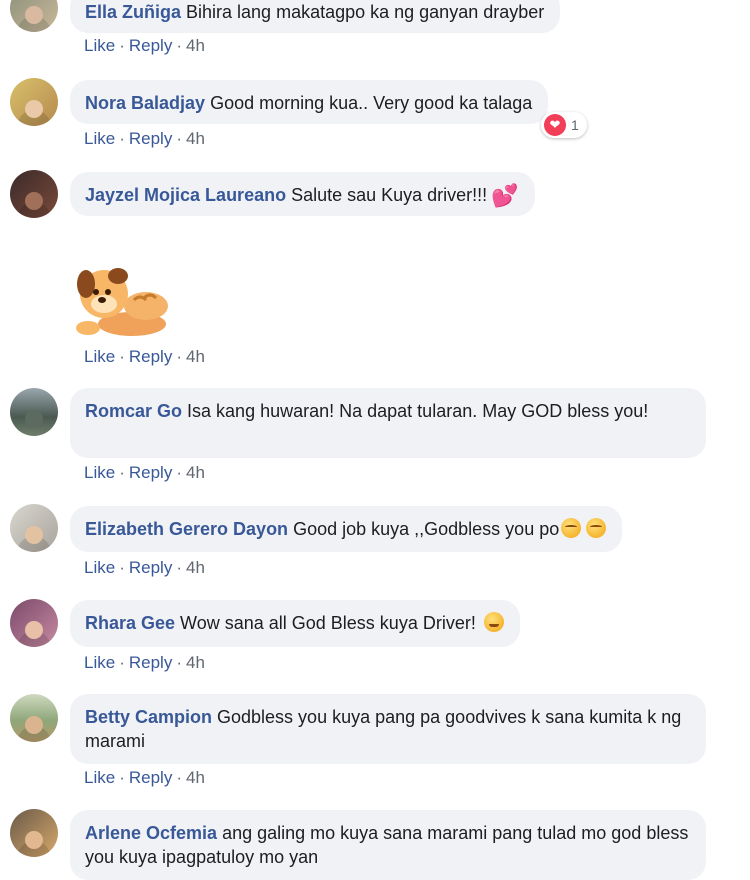 This screenshot has width=750, height=880. What do you see at coordinates (145, 103) in the screenshot?
I see `comment-author: Nora Baladjay` at bounding box center [145, 103].